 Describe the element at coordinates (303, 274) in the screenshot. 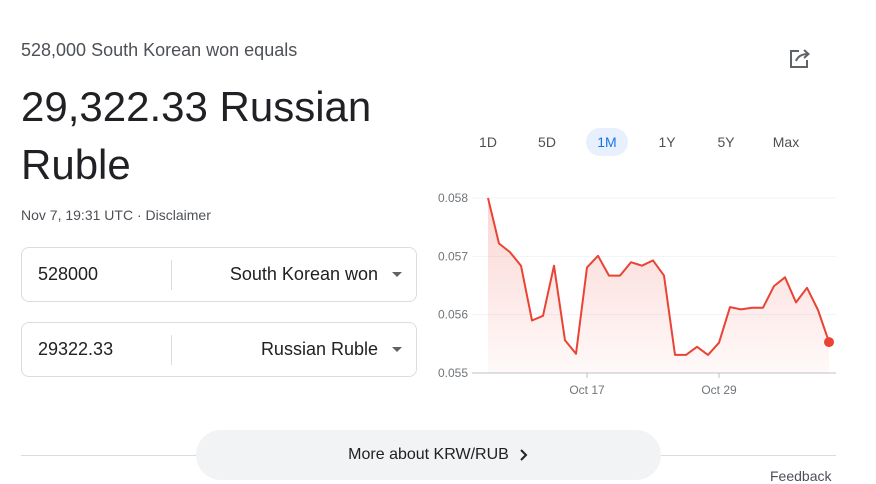

I see `from-currency-label: South Korean won` at that location.